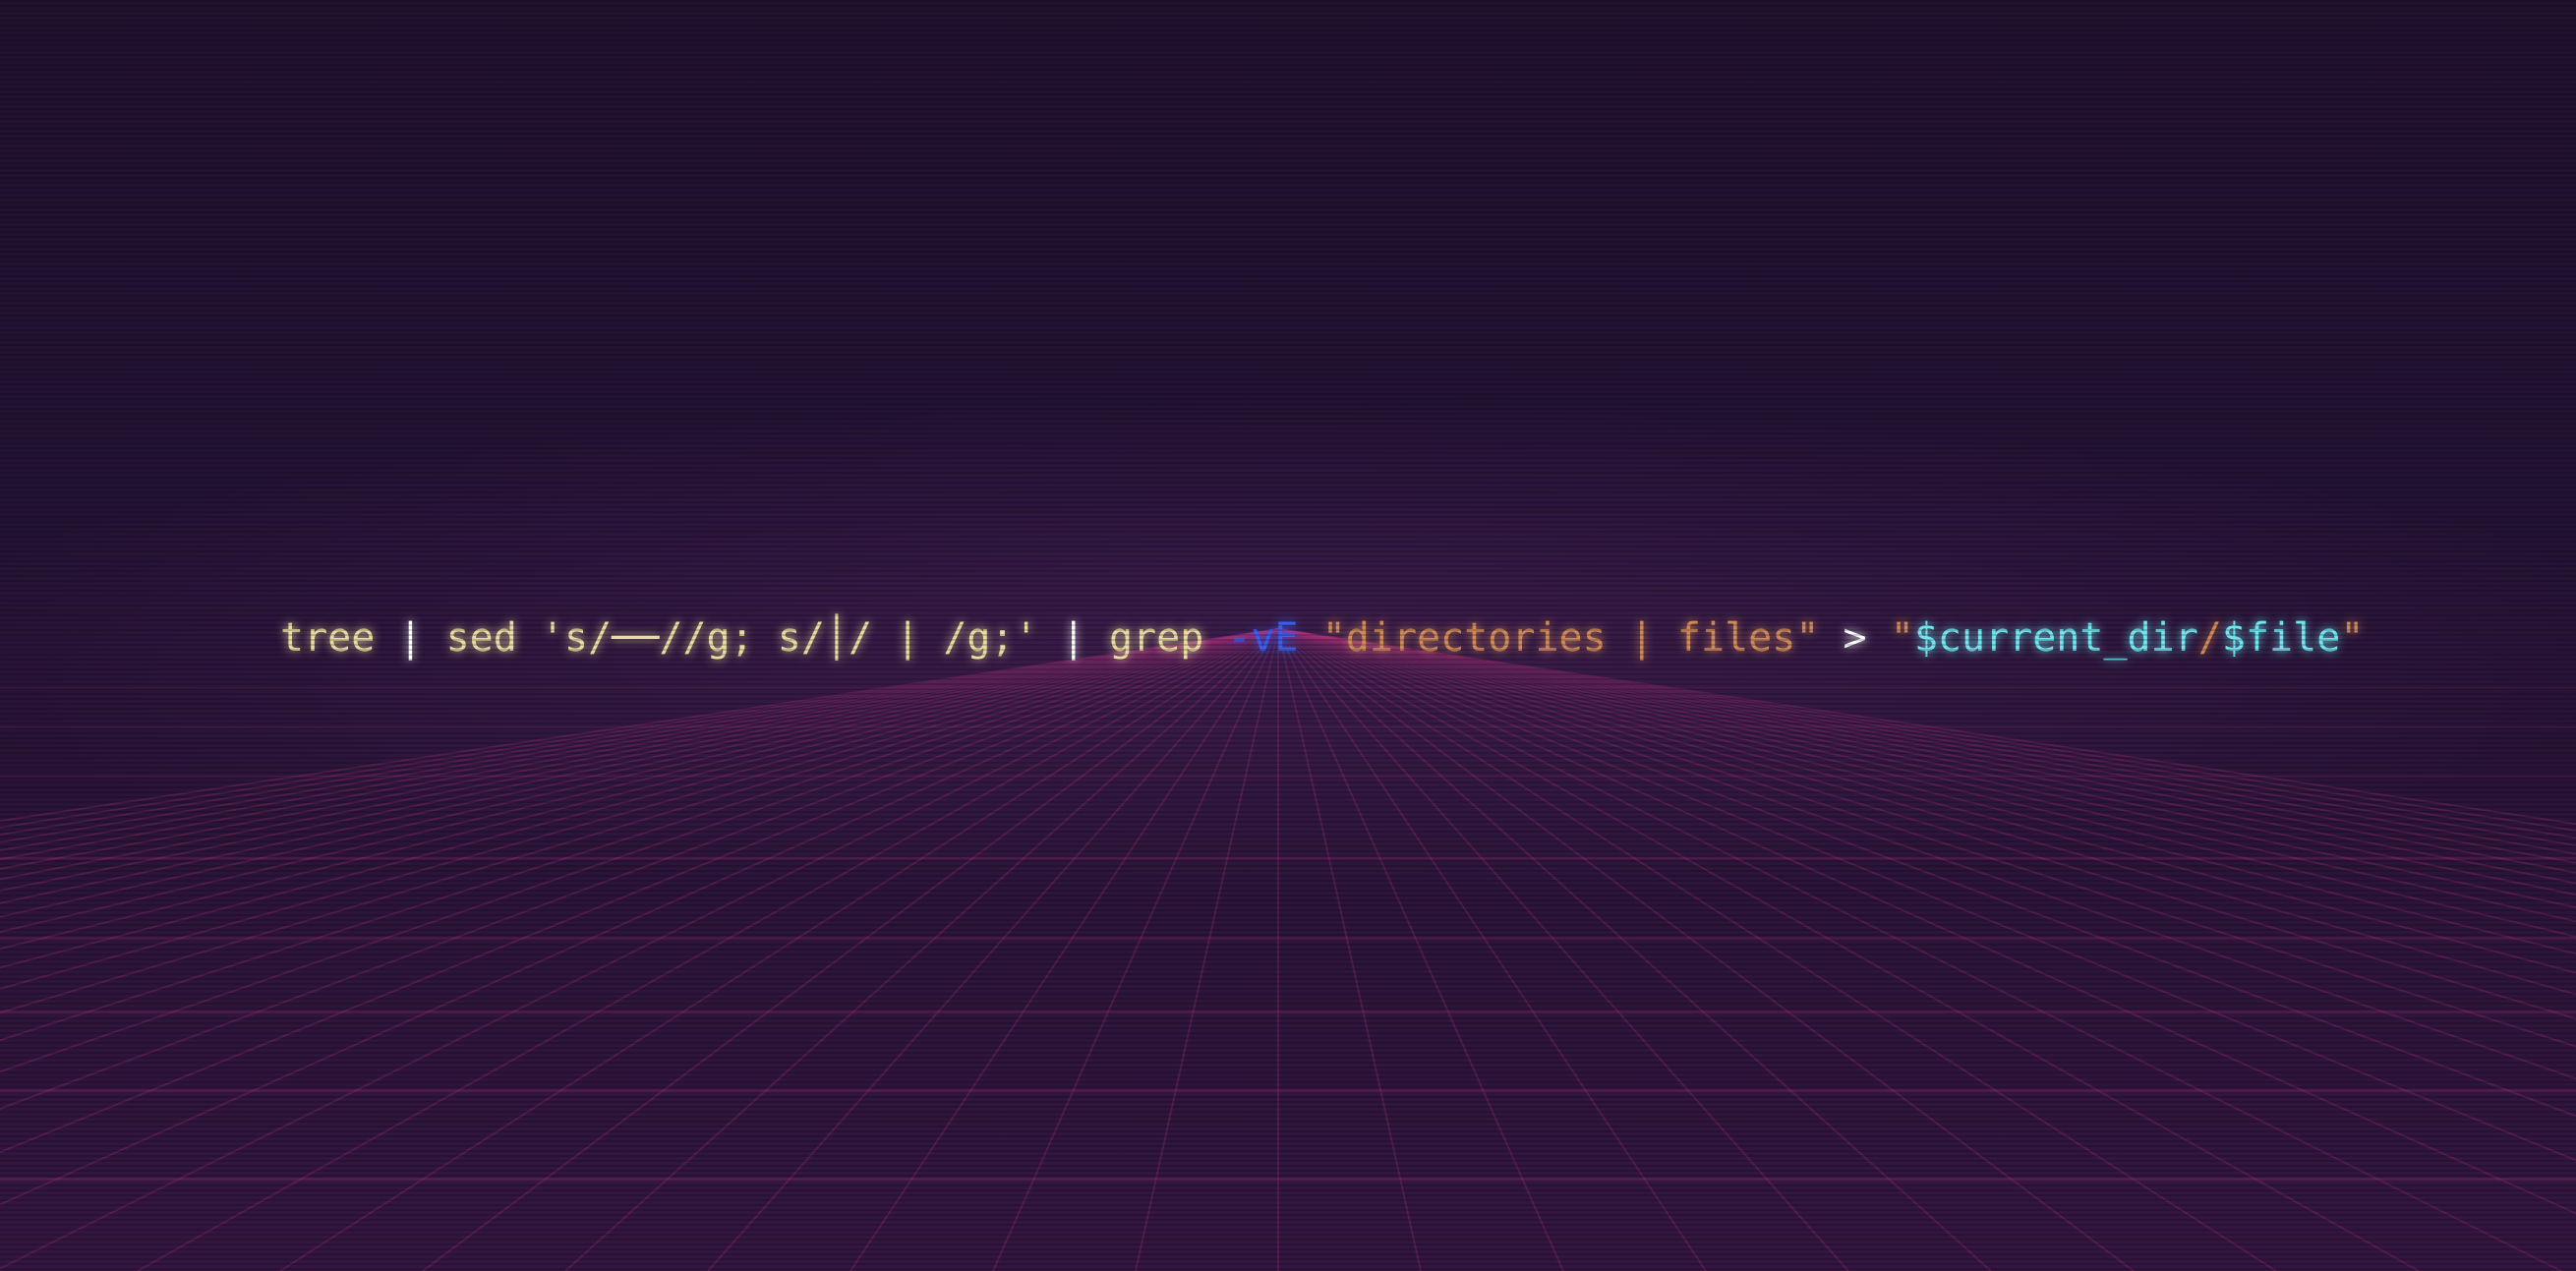  What do you see at coordinates (2209, 638) in the screenshot?
I see `command-token: /` at bounding box center [2209, 638].